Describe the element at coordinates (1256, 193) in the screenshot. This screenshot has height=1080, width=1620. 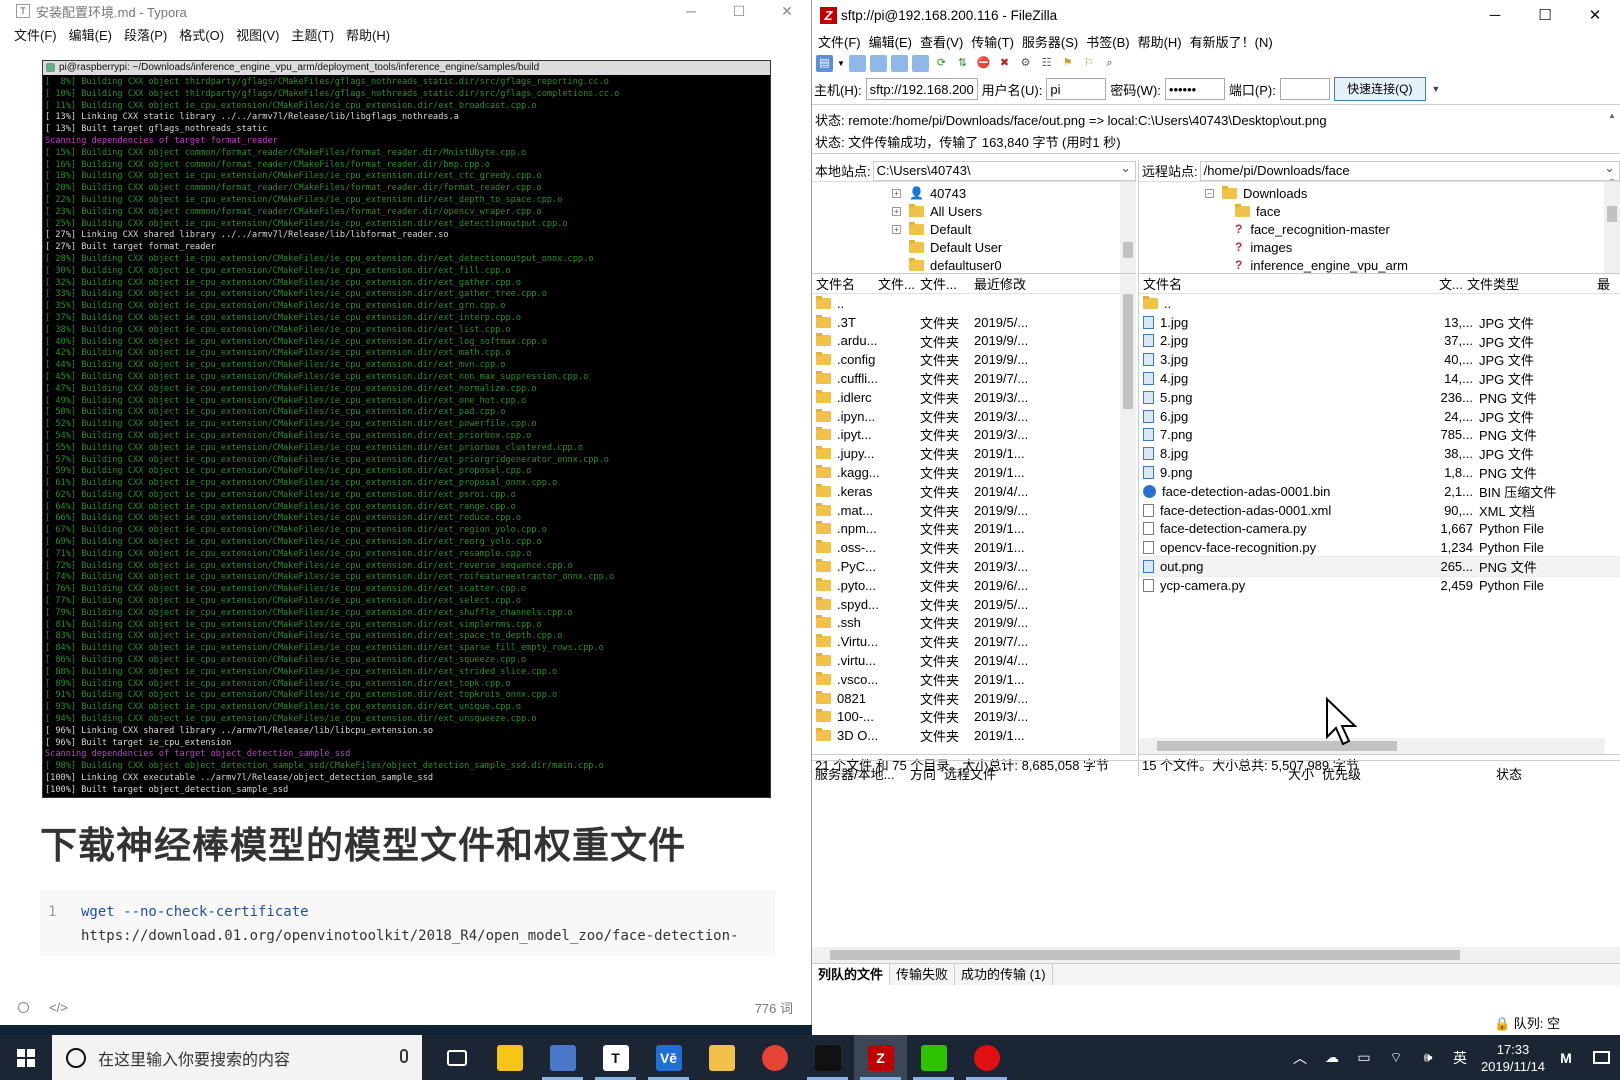
I see `tree-node-downloads: − Downloads` at that location.